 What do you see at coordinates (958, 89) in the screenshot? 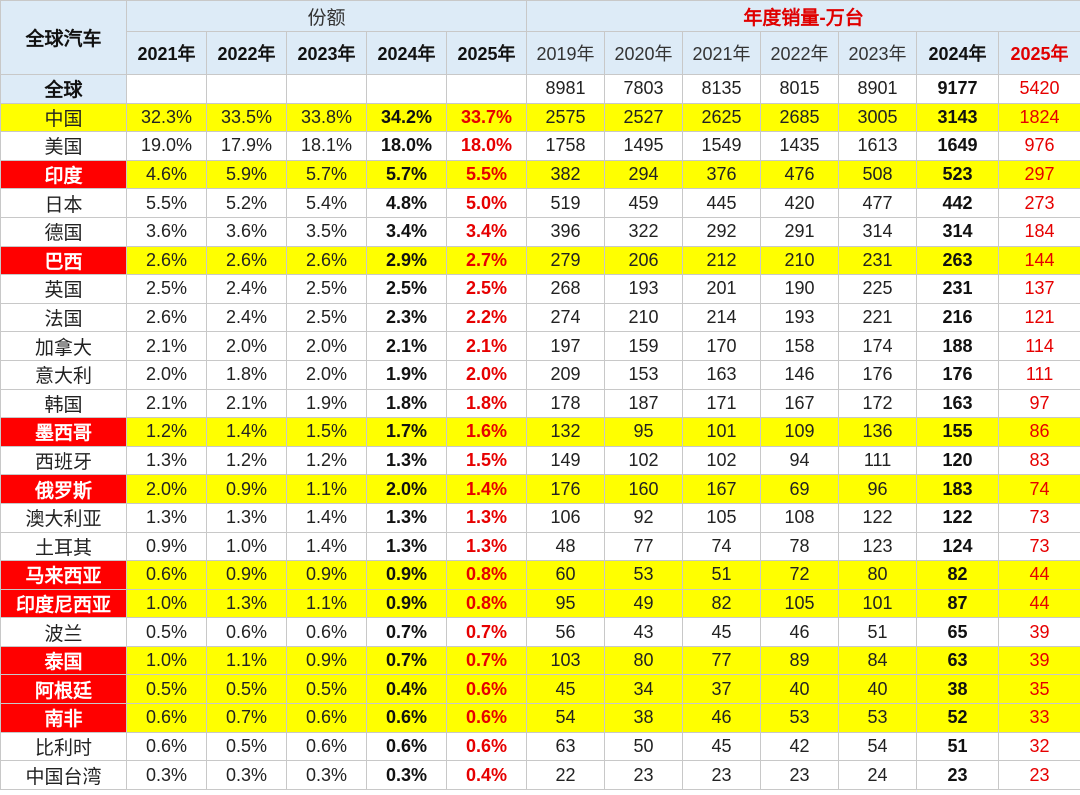
I see `sales-cell: 9177` at bounding box center [958, 89].